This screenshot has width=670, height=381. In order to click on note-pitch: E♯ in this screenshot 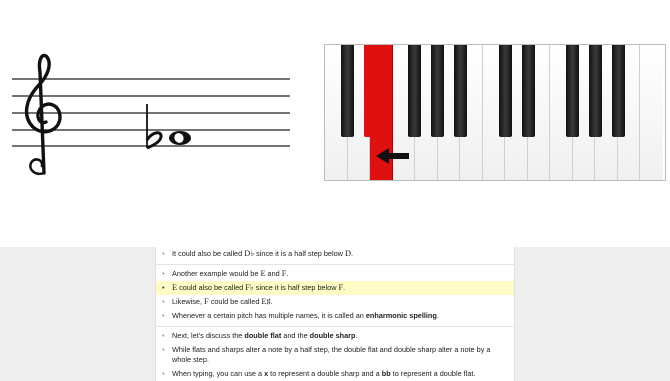, I will do `click(266, 301)`.